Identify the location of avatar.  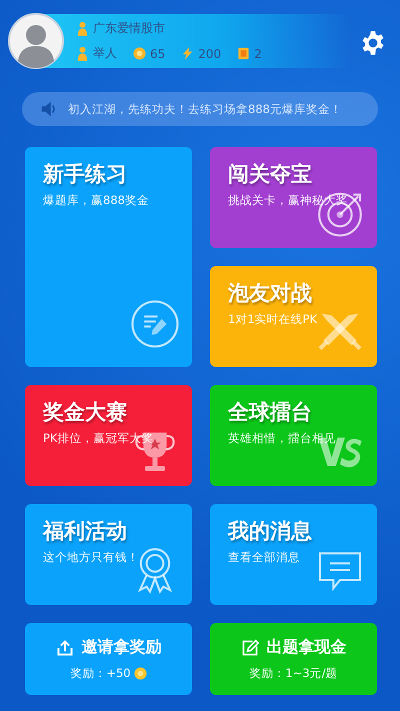
(36, 41).